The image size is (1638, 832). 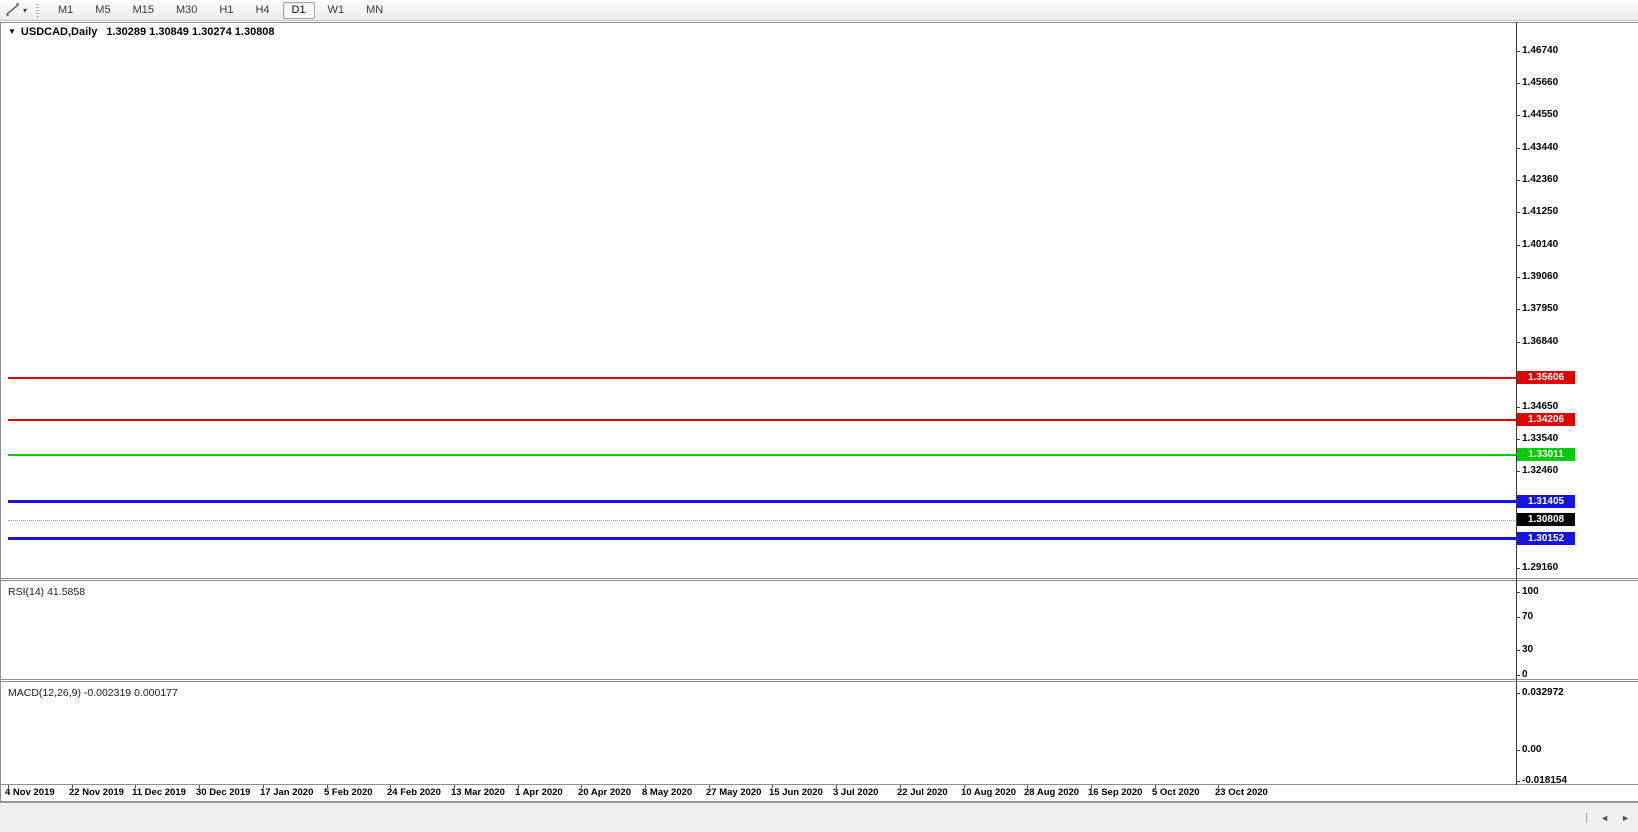 I want to click on price-axis-label: 1.46740, so click(x=1537, y=50).